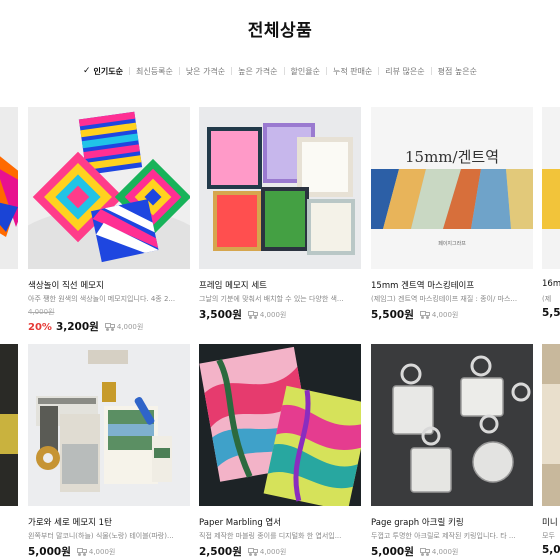  I want to click on price-row: 2,500원 4,000원, so click(280, 551).